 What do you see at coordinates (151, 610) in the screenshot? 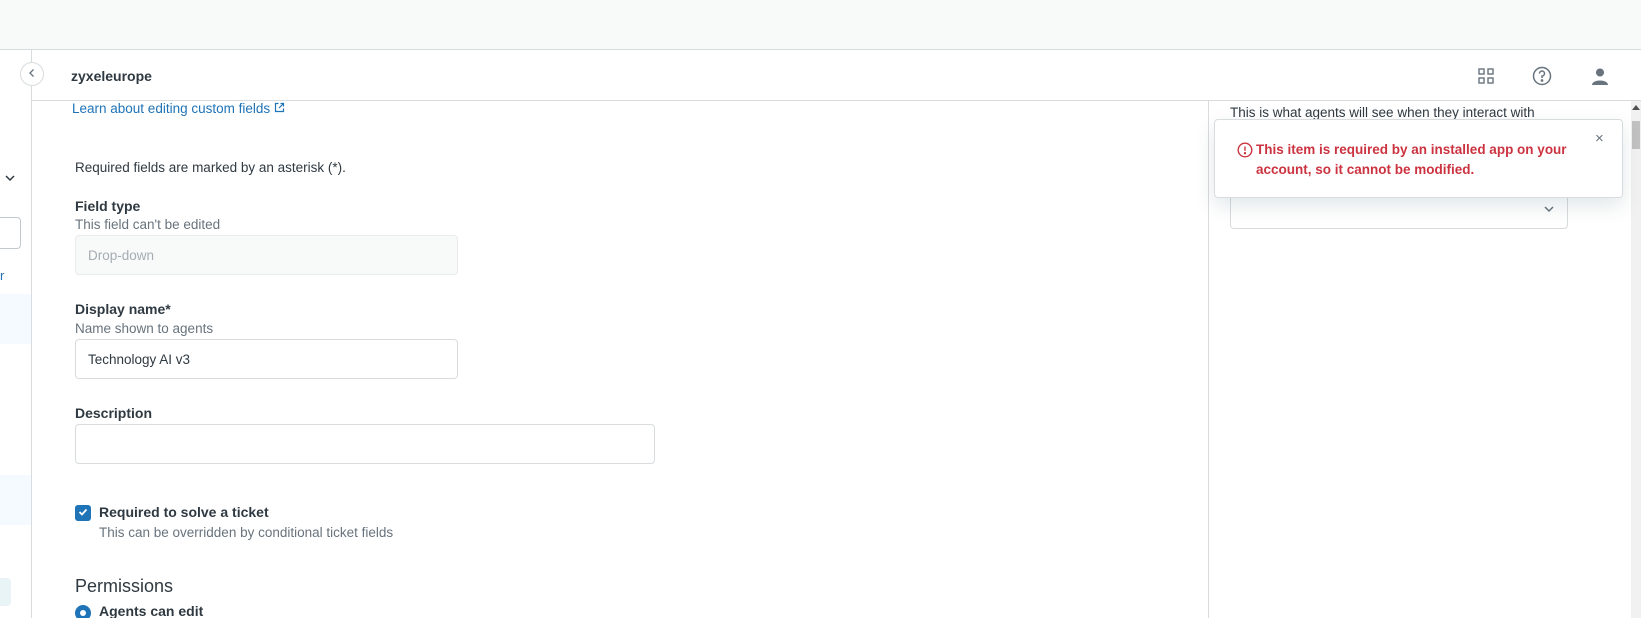
I see `agents-can-edit-label: Agents can edit` at bounding box center [151, 610].